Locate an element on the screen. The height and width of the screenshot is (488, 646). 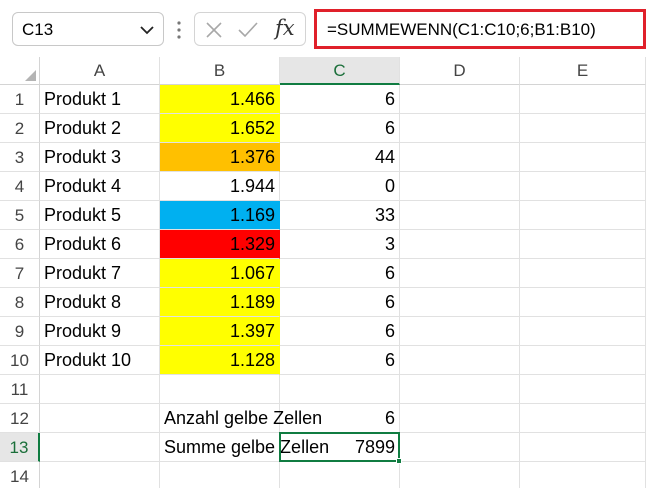
cell-e1 is located at coordinates (583, 99).